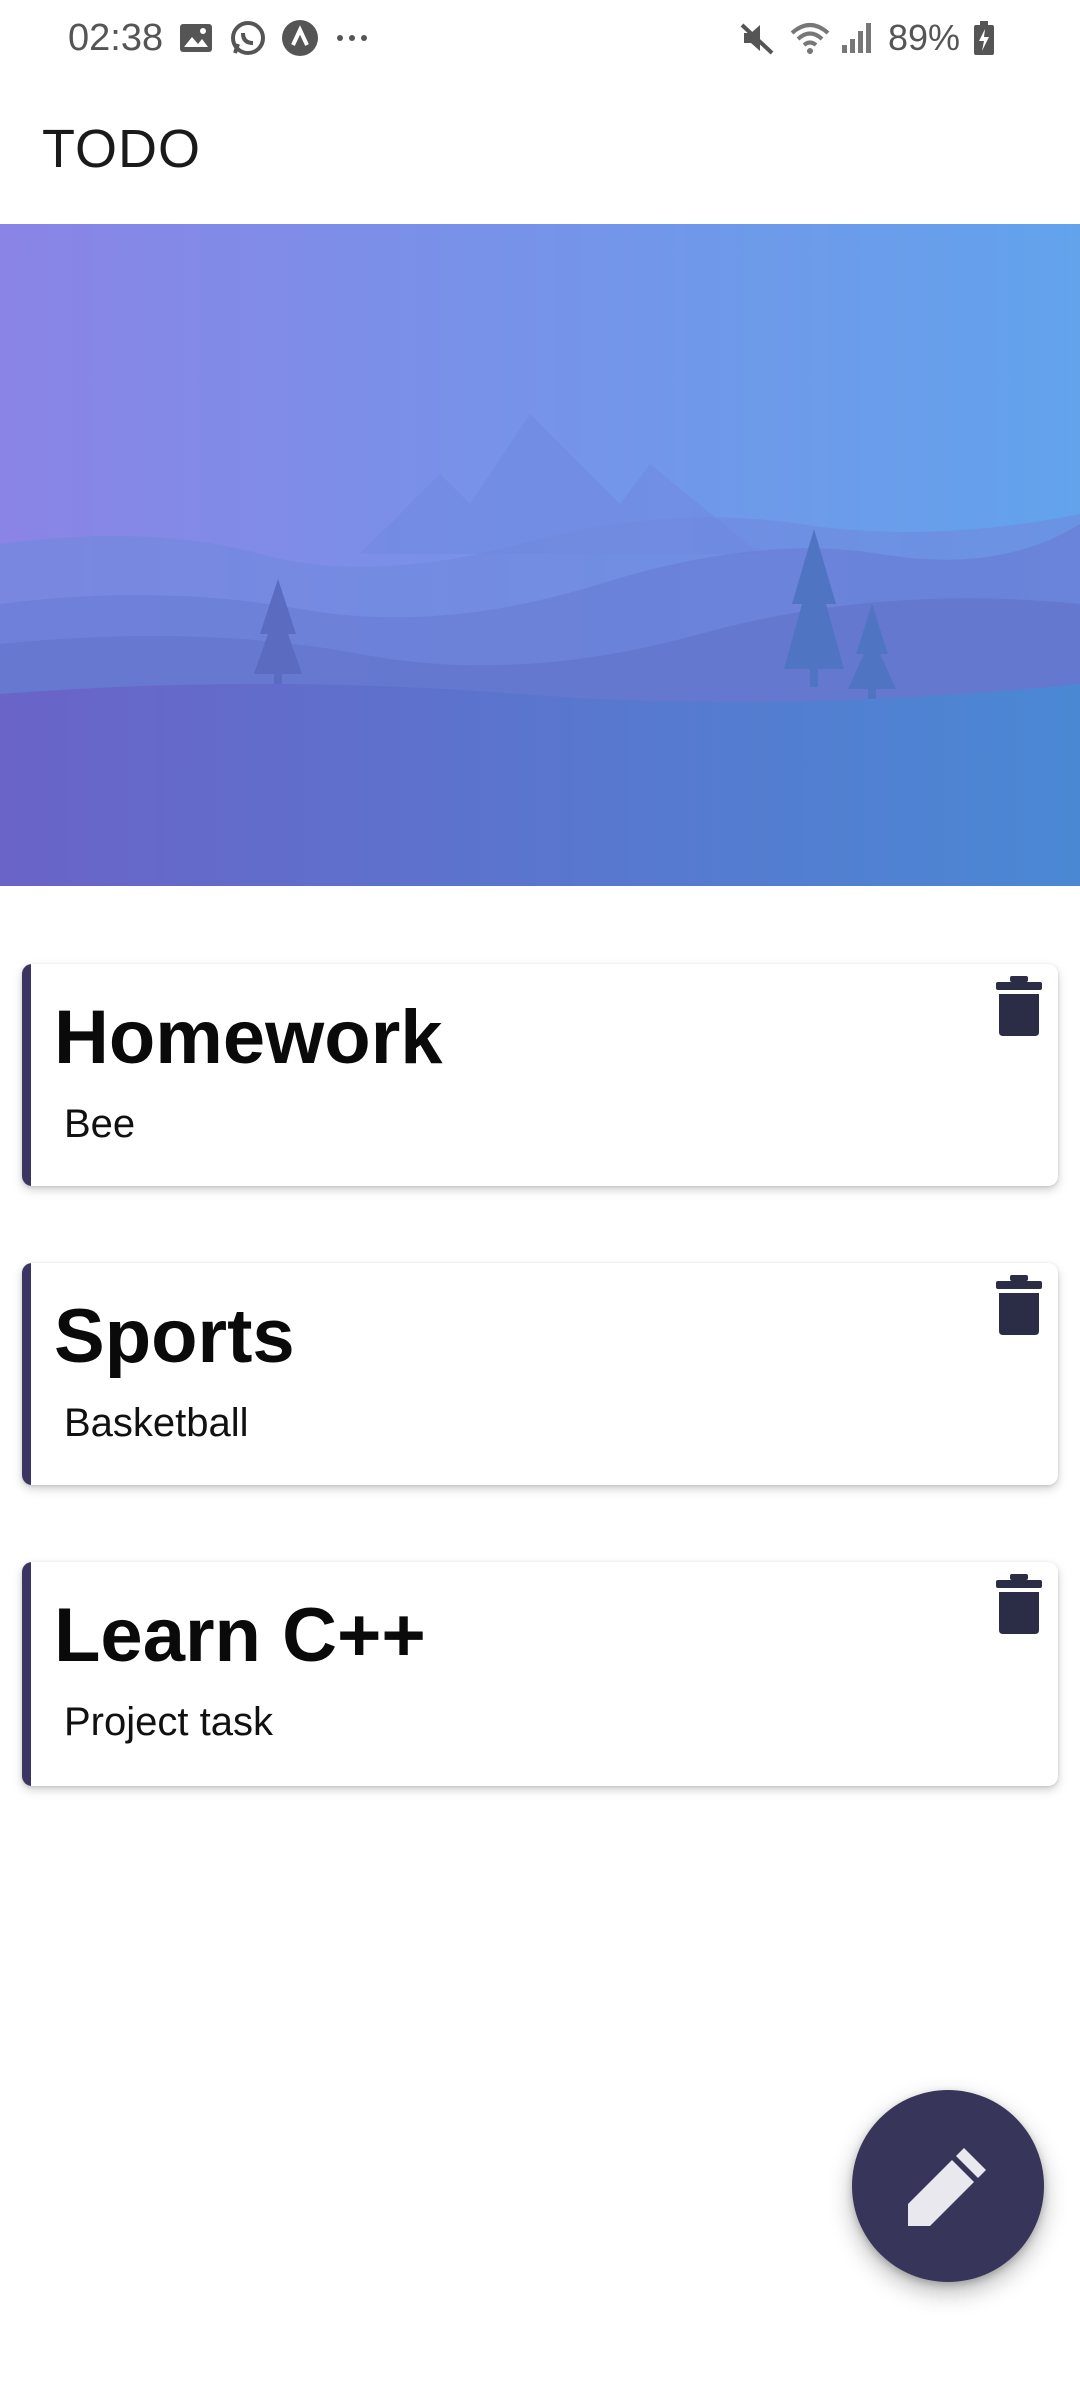 This screenshot has width=1080, height=2400. What do you see at coordinates (540, 38) in the screenshot?
I see `status-bar: 02:38 89%` at bounding box center [540, 38].